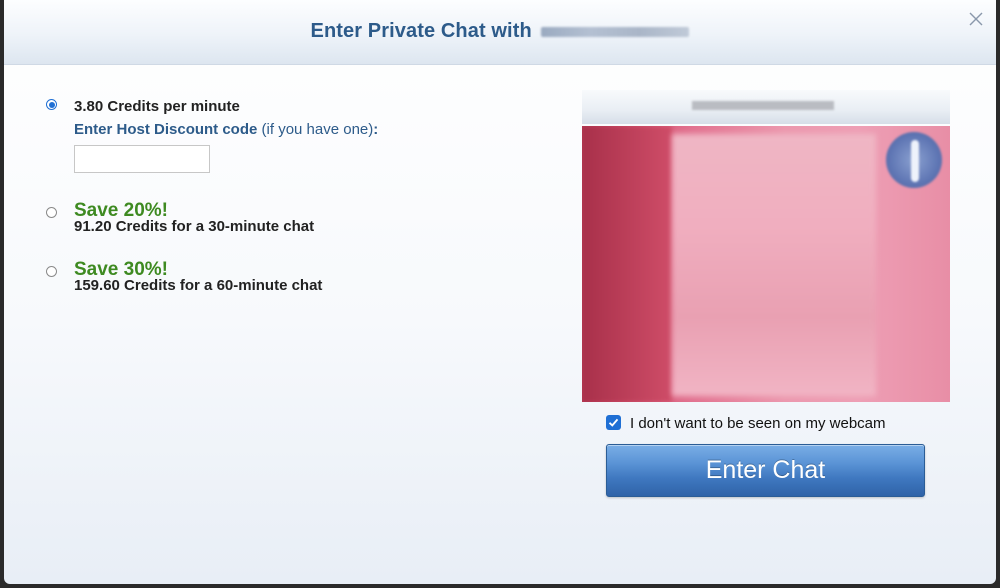 Image resolution: width=1000 pixels, height=588 pixels. I want to click on per-minute-radio, so click(51, 104).